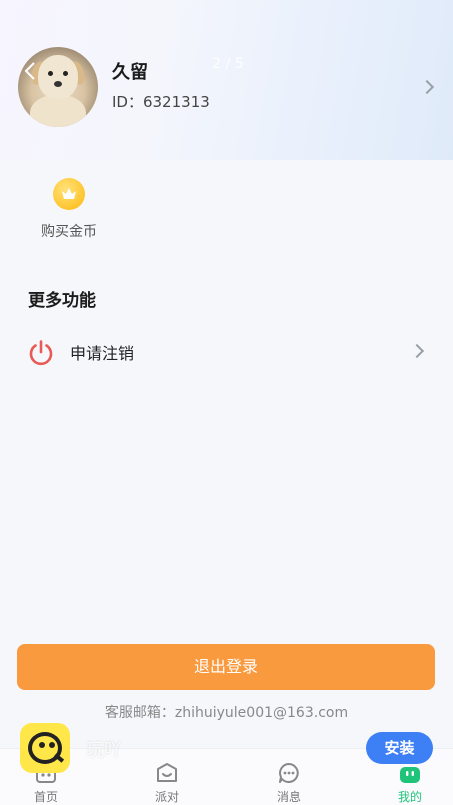 The width and height of the screenshot is (453, 805). I want to click on username: 久留, so click(130, 72).